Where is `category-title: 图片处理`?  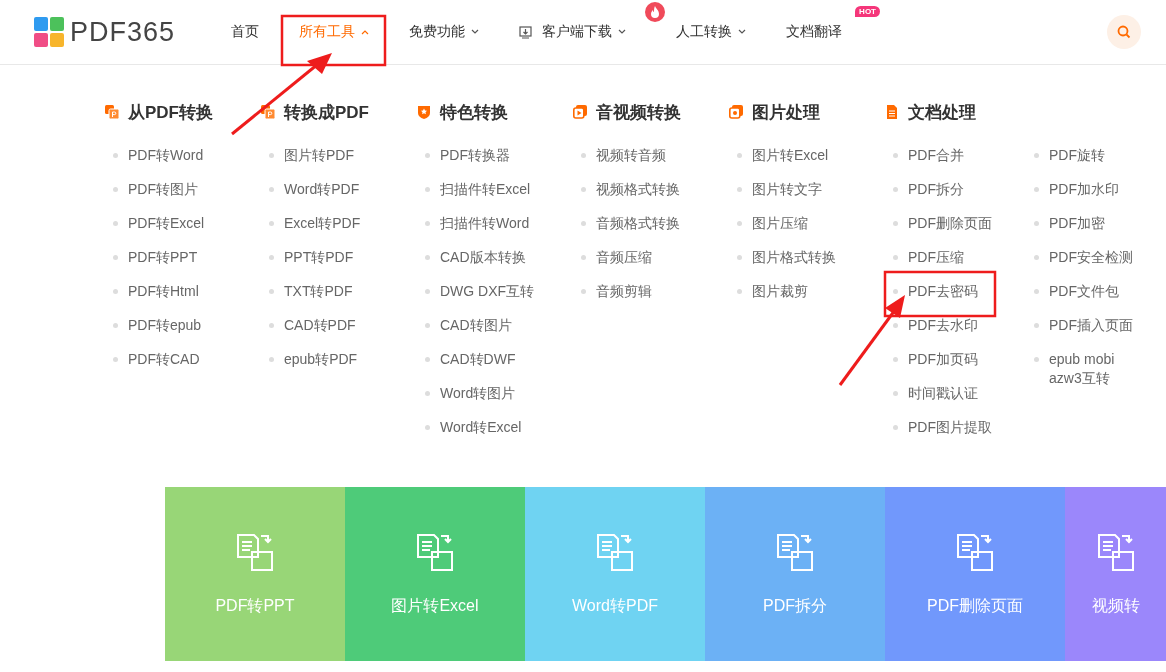 category-title: 图片处理 is located at coordinates (786, 112).